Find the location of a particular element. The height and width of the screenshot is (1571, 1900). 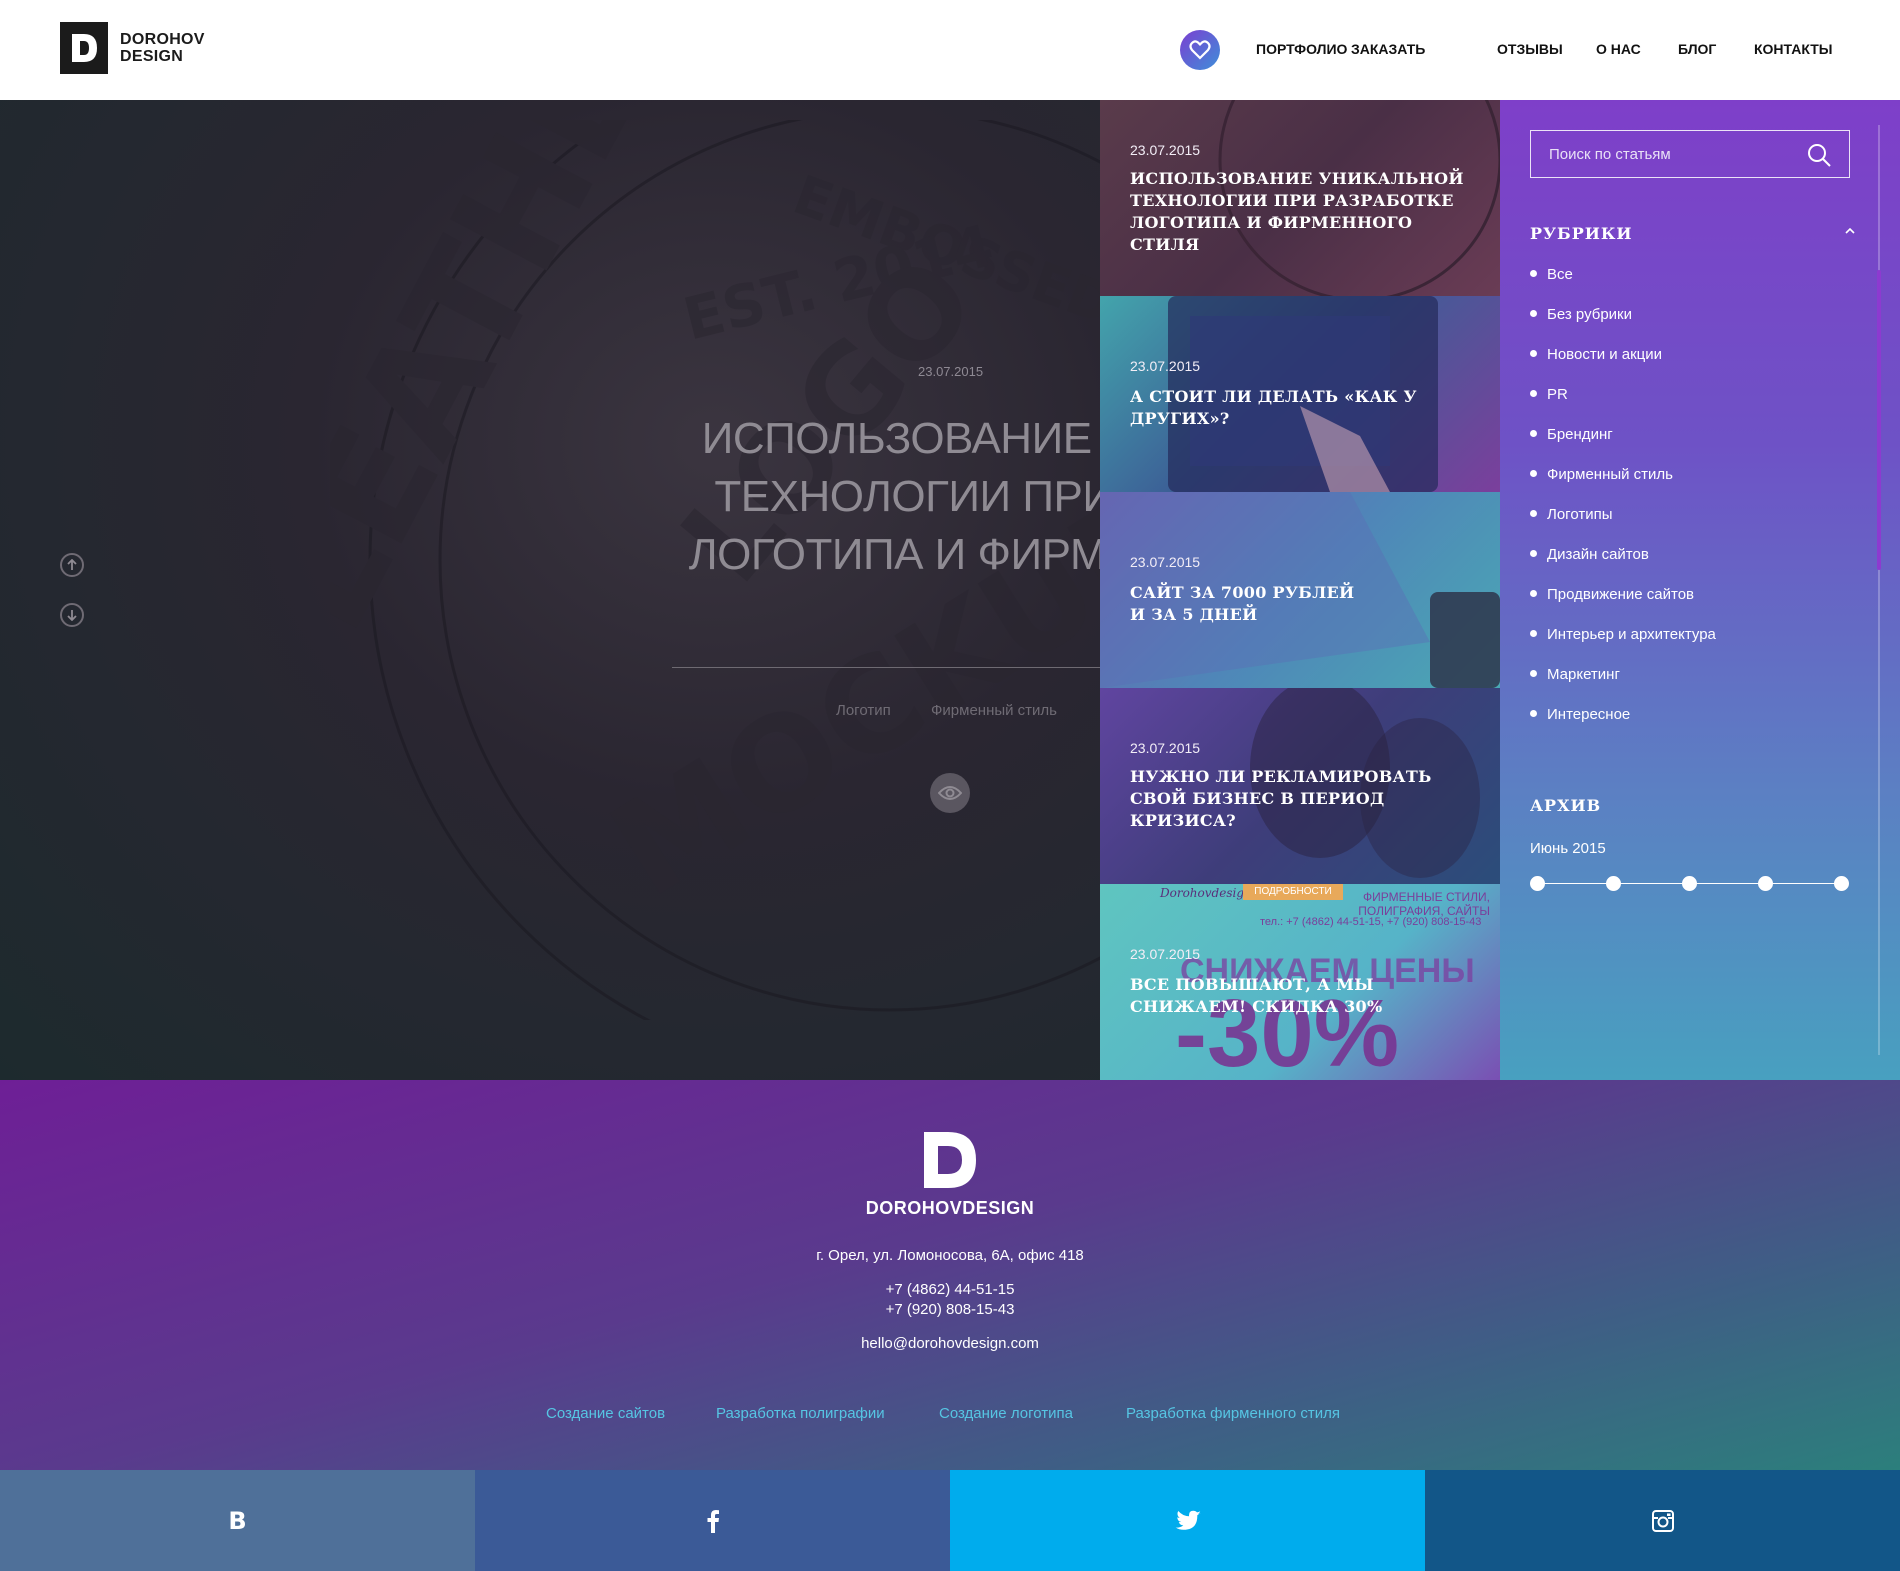

post-title: А СТОИТ ЛИ ДЕЛАТЬ «КАК У ДРУГИХ»? is located at coordinates (1275, 408).